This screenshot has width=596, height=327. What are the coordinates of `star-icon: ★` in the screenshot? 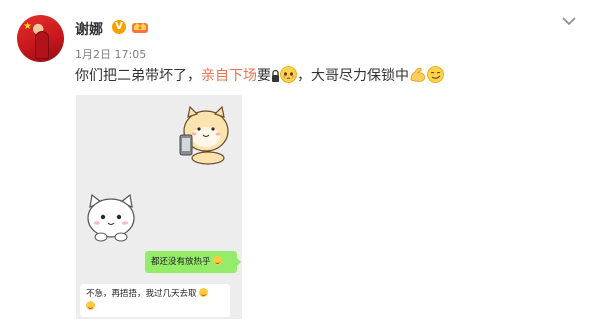 It's located at (27, 26).